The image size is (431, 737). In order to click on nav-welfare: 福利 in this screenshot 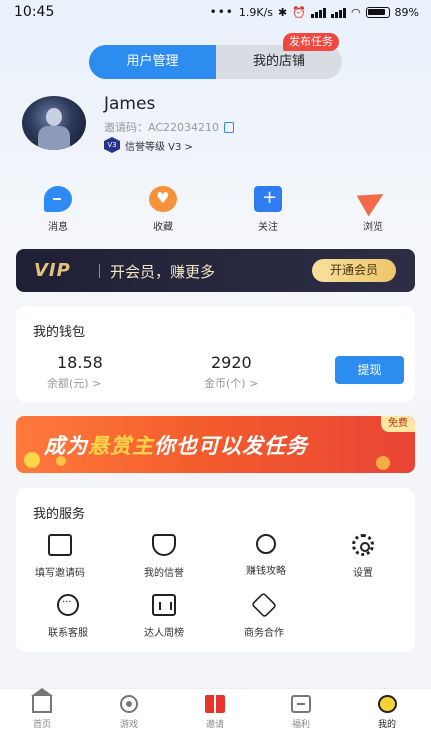, I will do `click(301, 712)`.